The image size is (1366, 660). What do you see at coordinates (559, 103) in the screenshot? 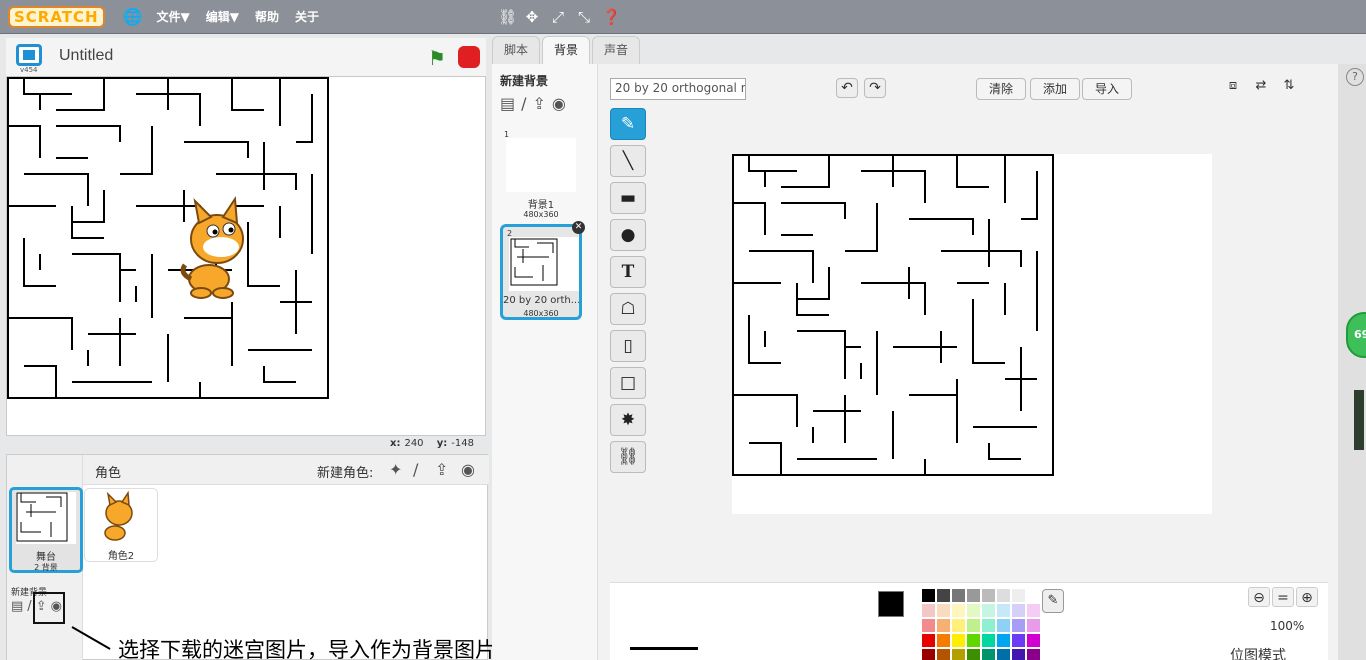
I see `camera-backdrop-icon: ◉` at bounding box center [559, 103].